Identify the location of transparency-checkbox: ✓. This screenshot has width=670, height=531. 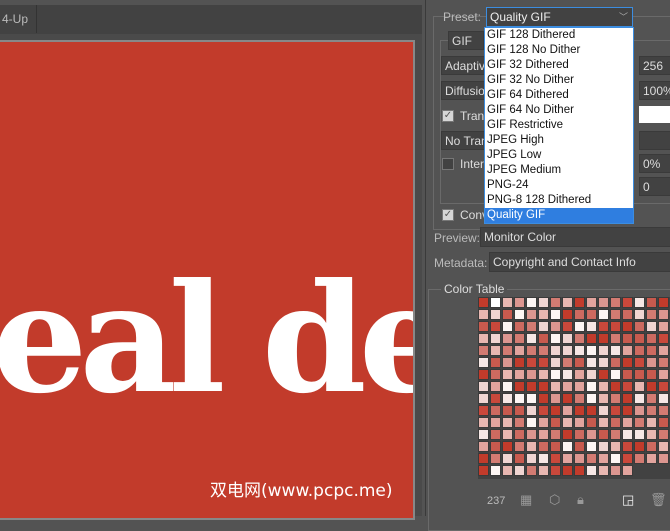
(448, 116).